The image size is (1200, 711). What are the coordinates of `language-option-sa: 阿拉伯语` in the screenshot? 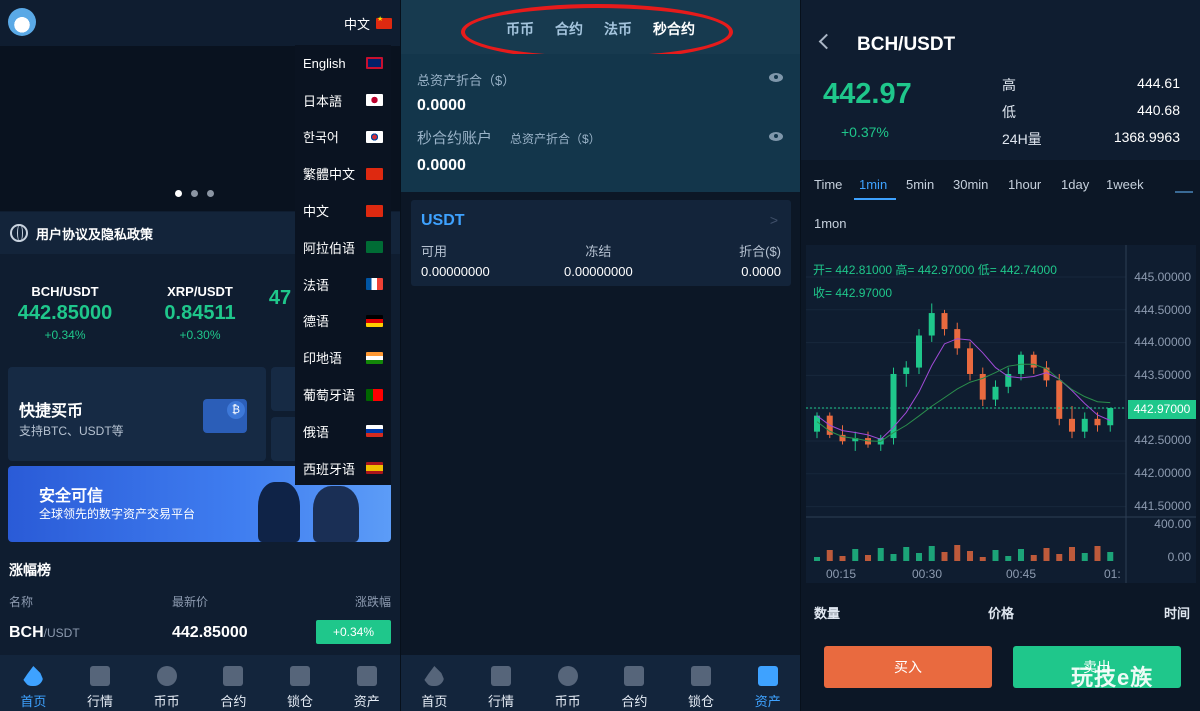 It's located at (343, 247).